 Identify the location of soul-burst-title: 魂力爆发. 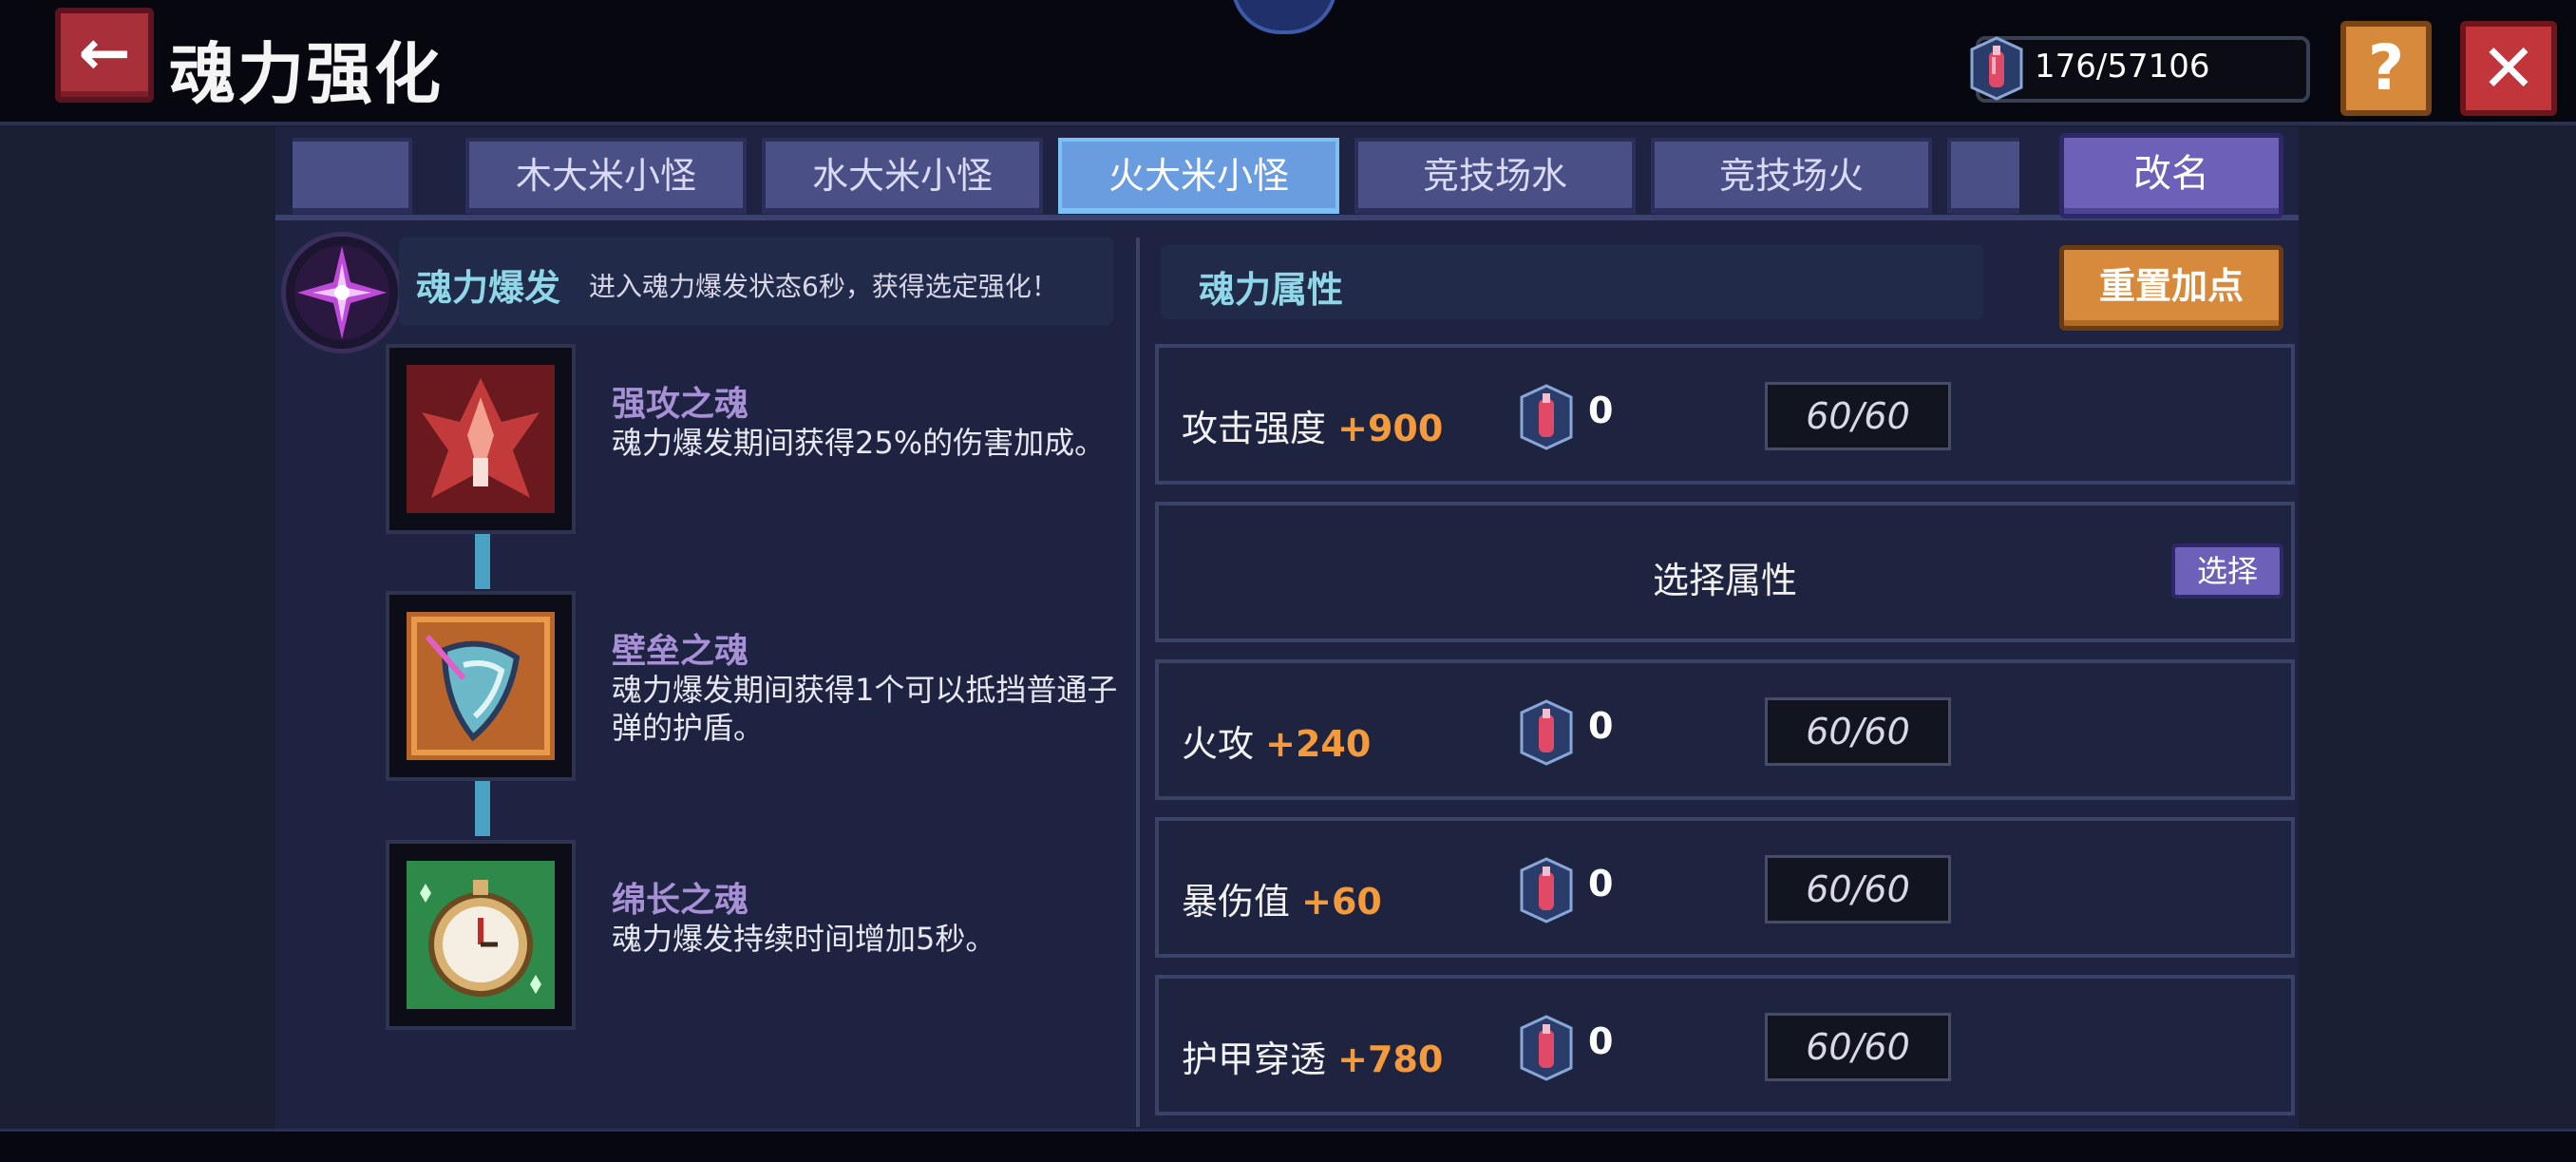
(489, 288).